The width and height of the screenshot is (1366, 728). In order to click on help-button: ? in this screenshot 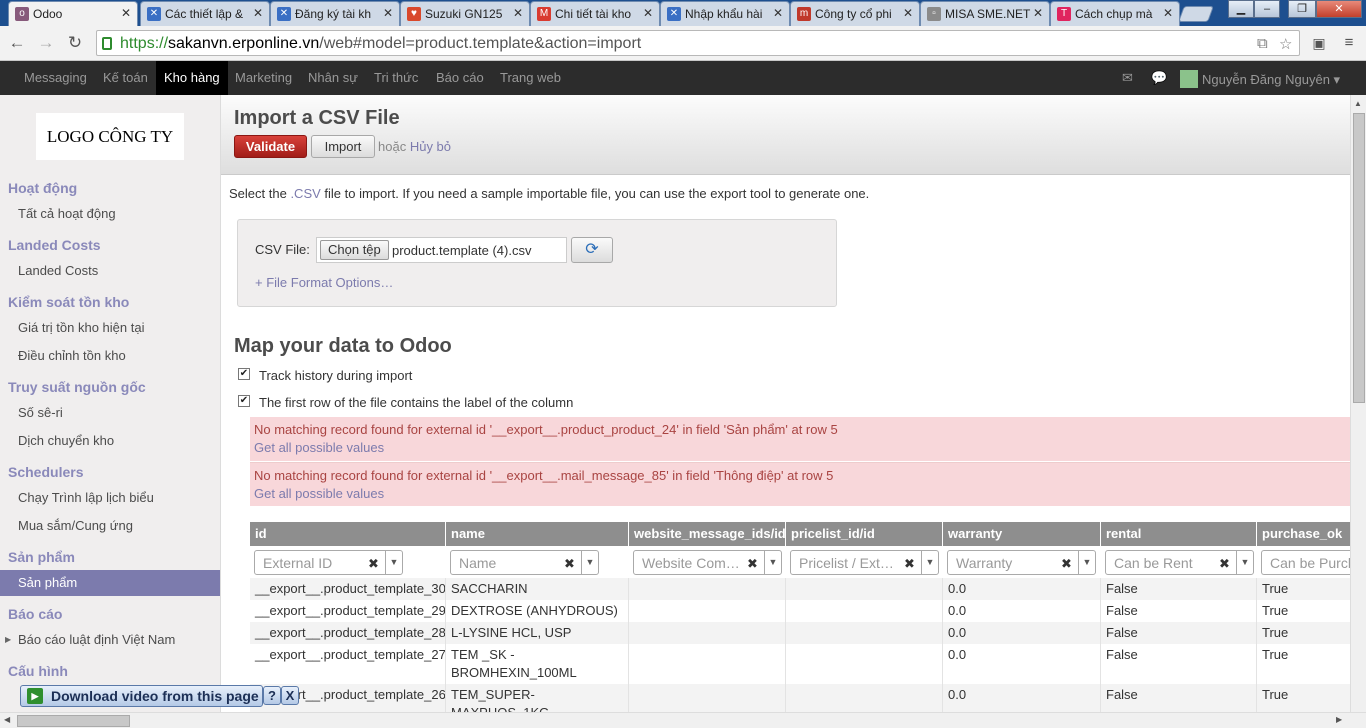, I will do `click(272, 695)`.